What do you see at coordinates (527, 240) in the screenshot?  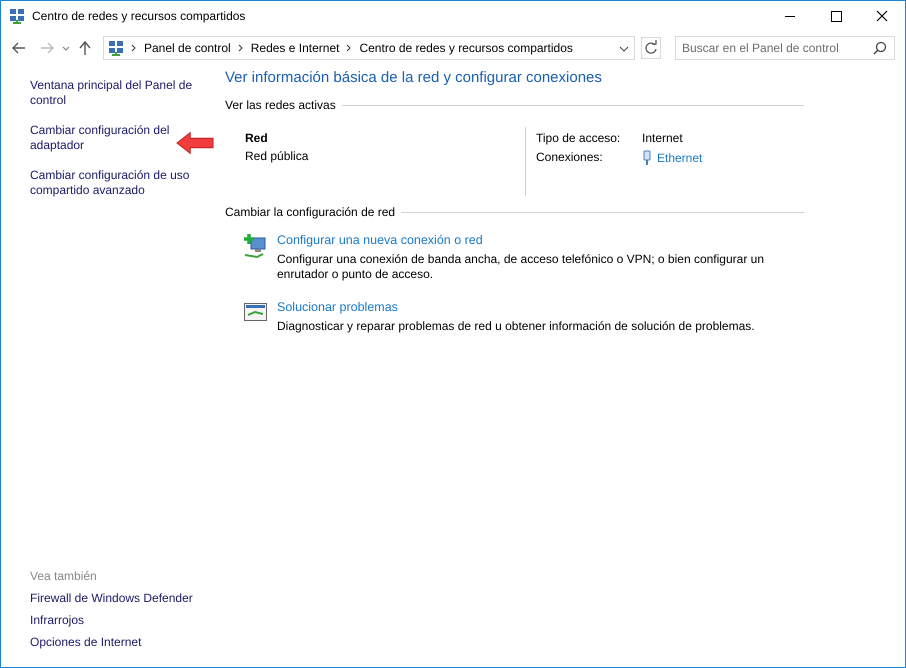 I see `task-link: Configurar una nueva conexión o red` at bounding box center [527, 240].